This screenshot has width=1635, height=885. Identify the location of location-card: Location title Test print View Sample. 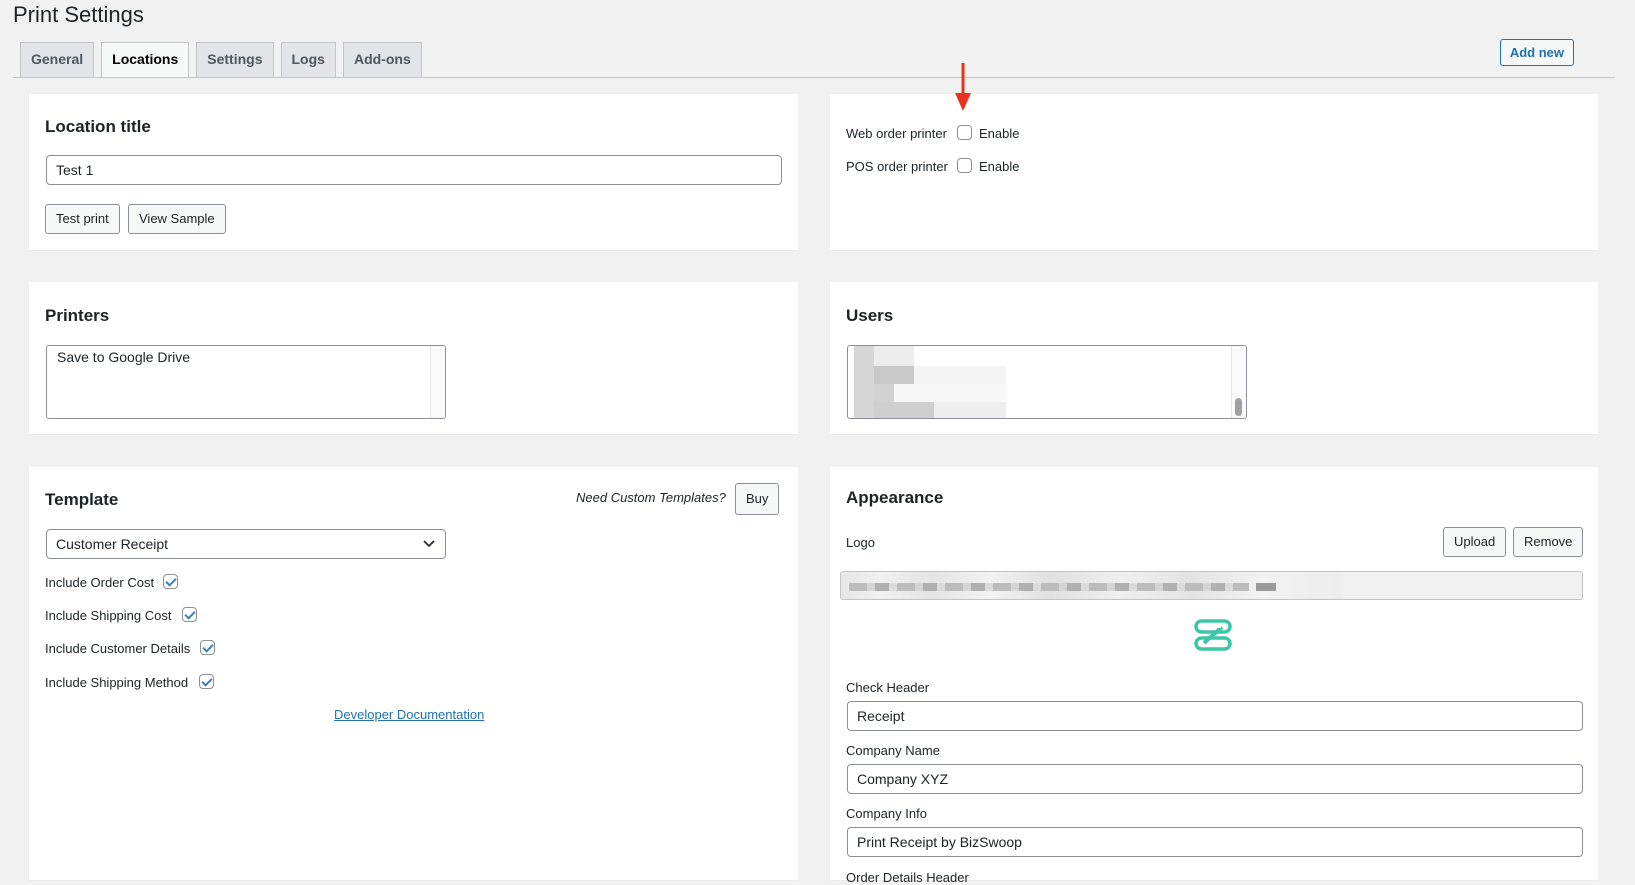
(413, 172).